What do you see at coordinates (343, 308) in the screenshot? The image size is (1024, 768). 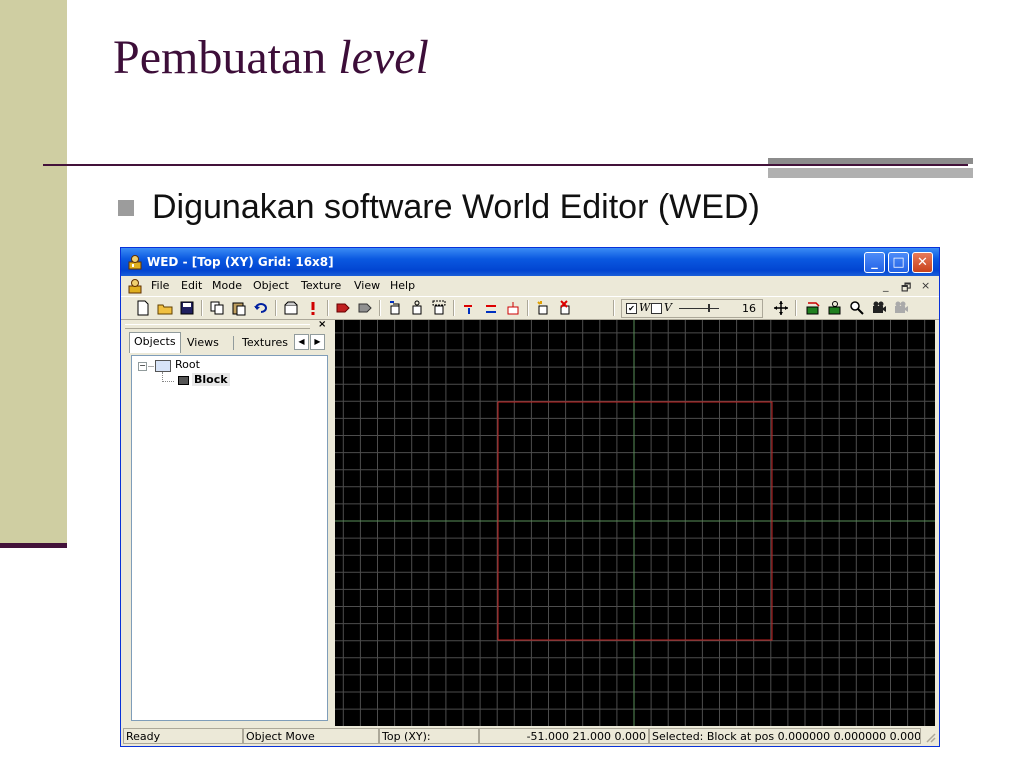 I see `object-move-icon` at bounding box center [343, 308].